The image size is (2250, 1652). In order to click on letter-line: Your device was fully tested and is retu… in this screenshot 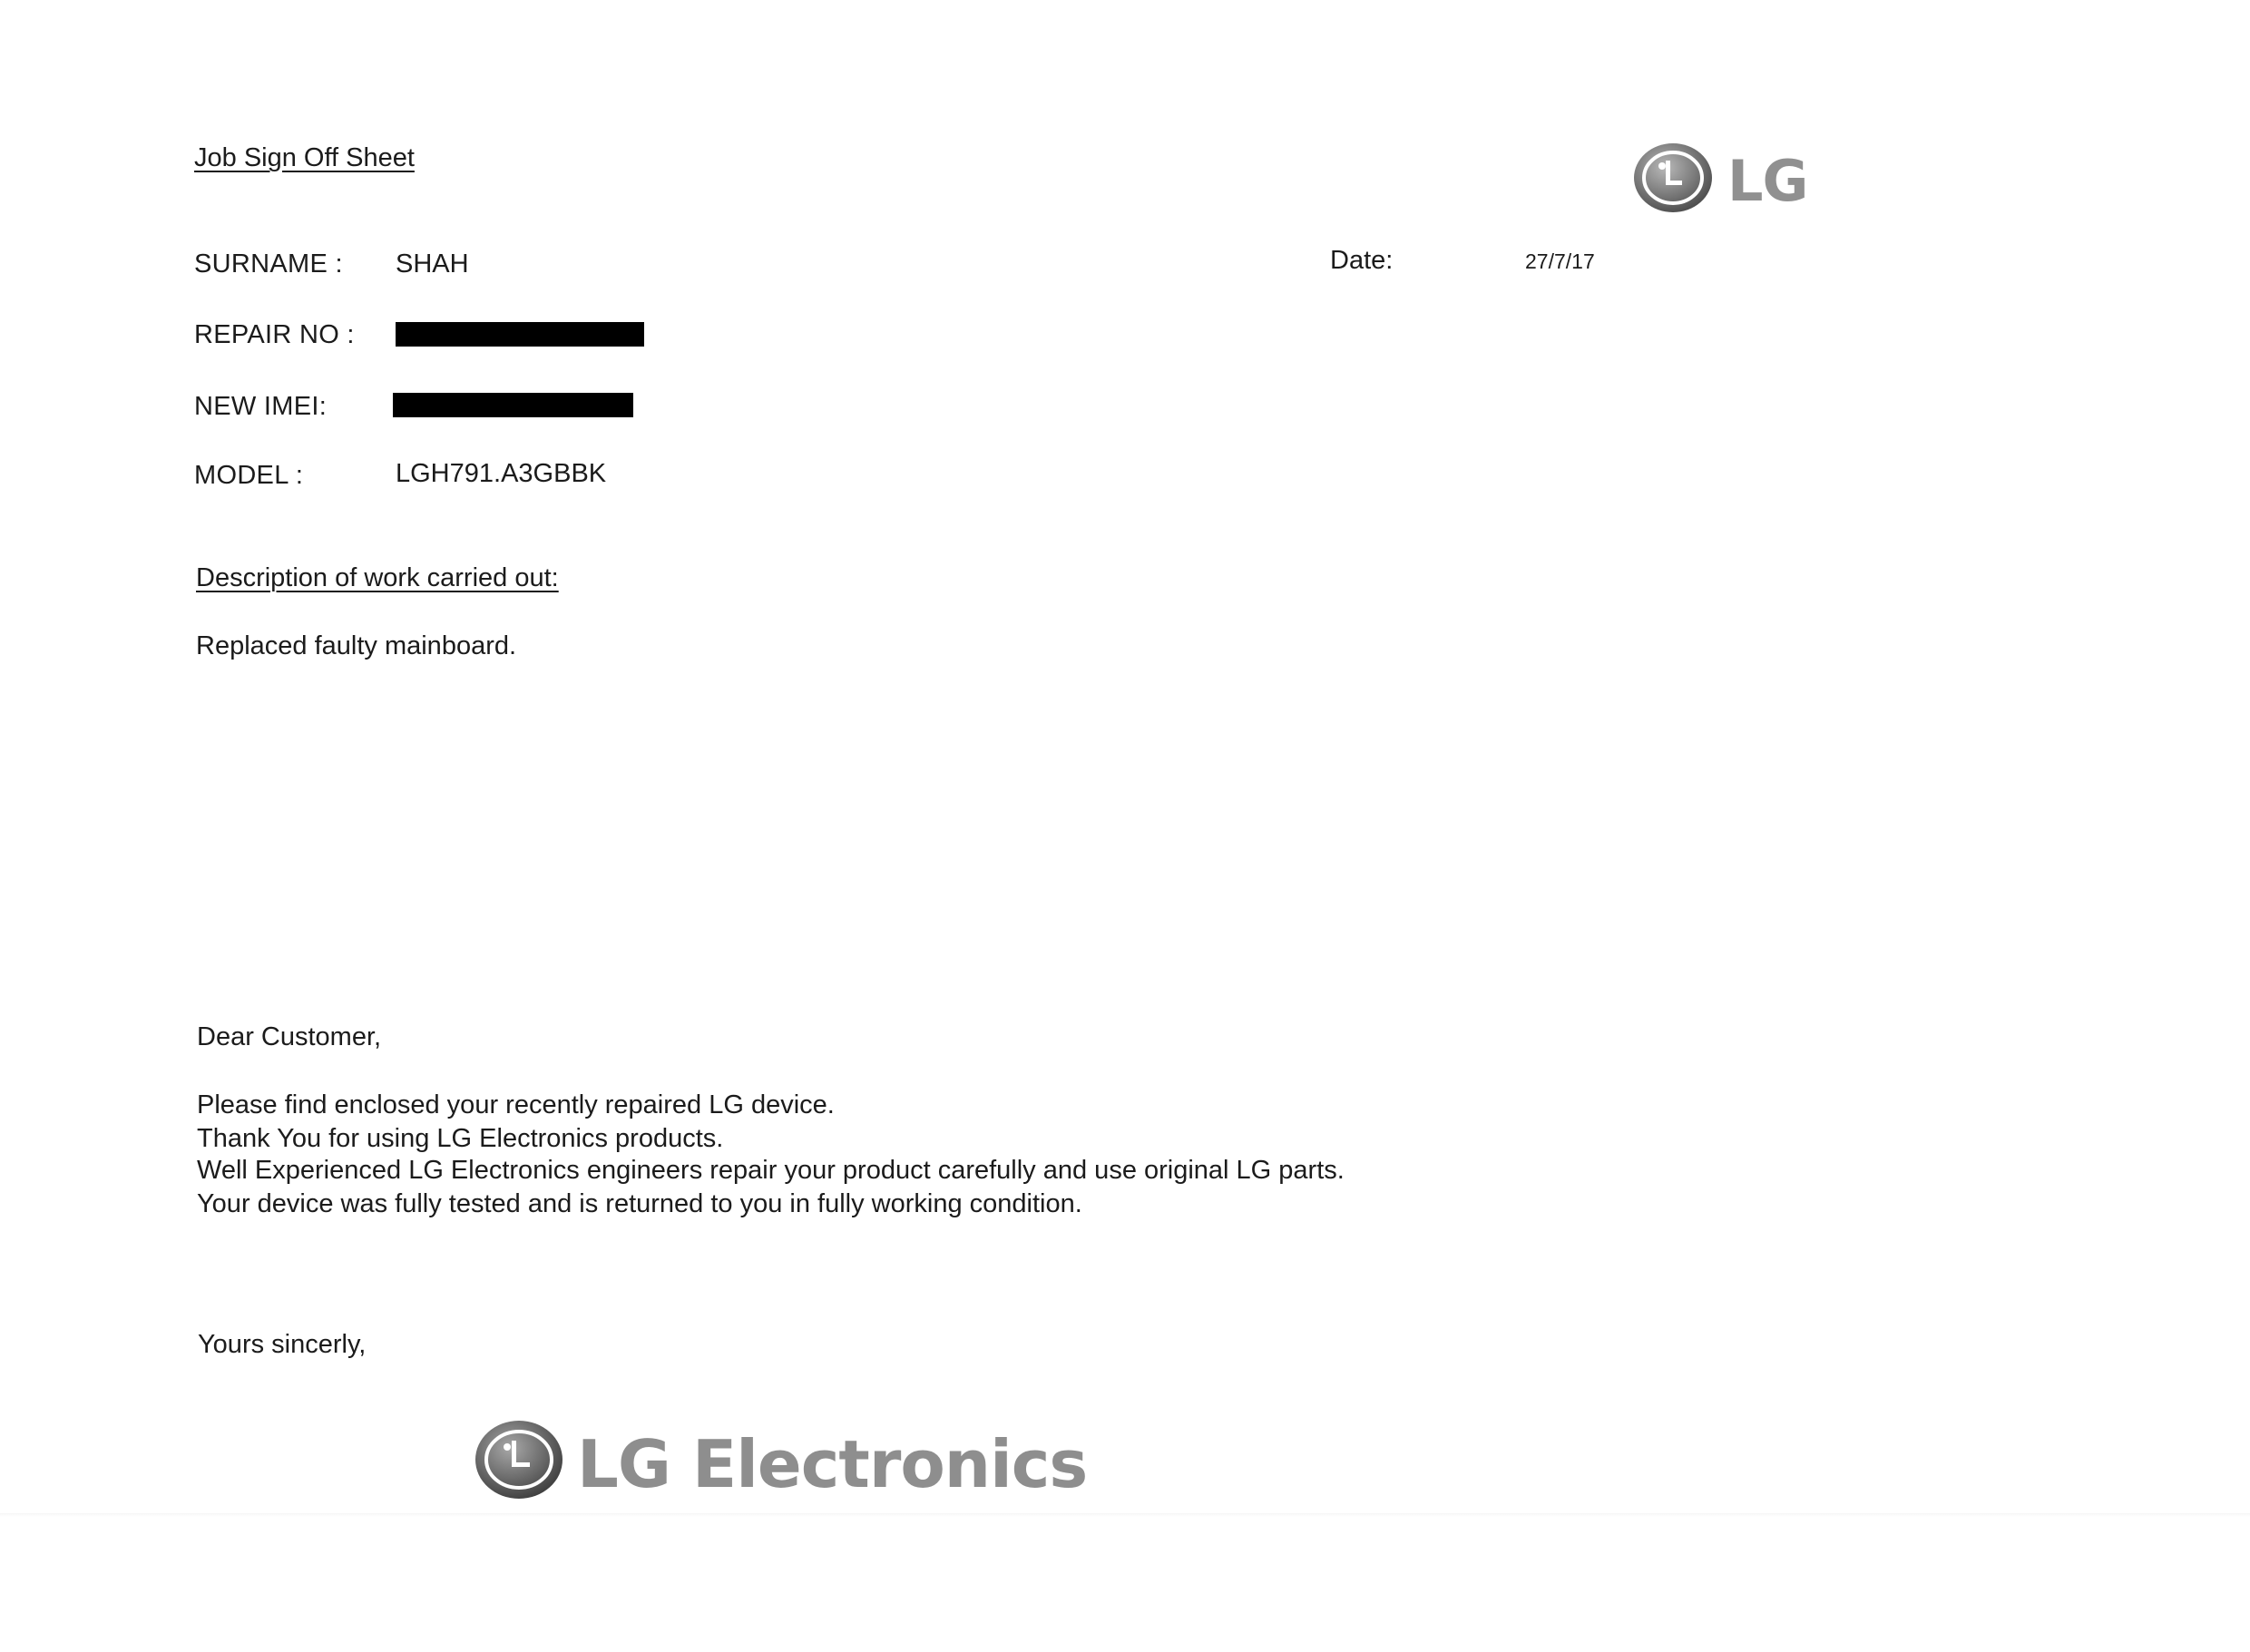, I will do `click(639, 1203)`.